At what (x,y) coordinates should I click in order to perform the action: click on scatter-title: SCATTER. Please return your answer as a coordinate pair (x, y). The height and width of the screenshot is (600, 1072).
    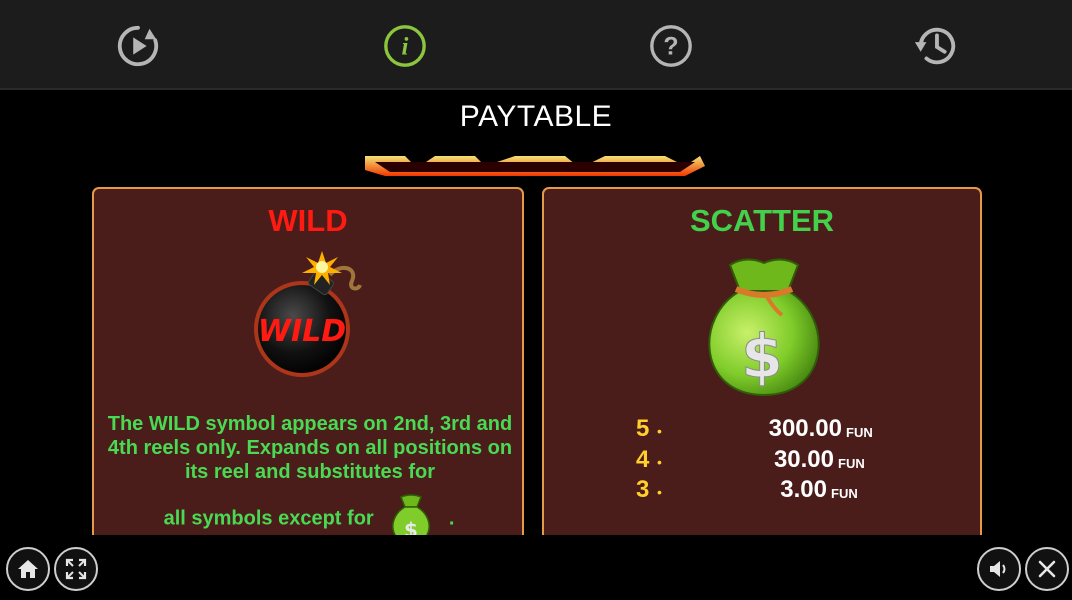
    Looking at the image, I should click on (762, 220).